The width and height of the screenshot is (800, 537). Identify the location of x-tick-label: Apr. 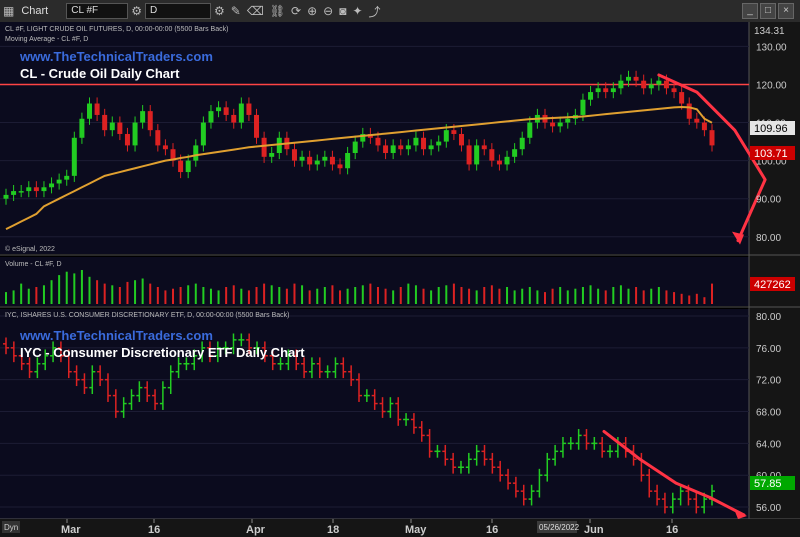
(256, 530).